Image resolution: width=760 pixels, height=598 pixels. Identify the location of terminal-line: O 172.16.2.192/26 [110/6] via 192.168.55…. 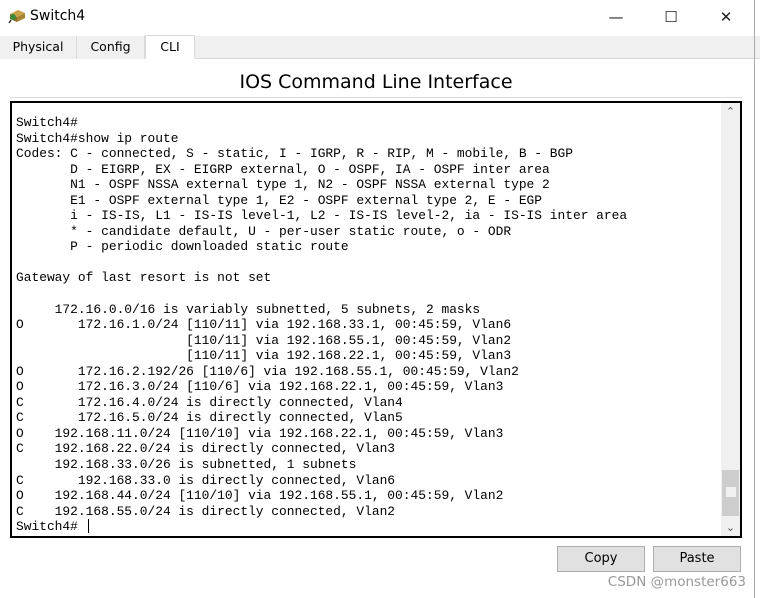
(267, 371).